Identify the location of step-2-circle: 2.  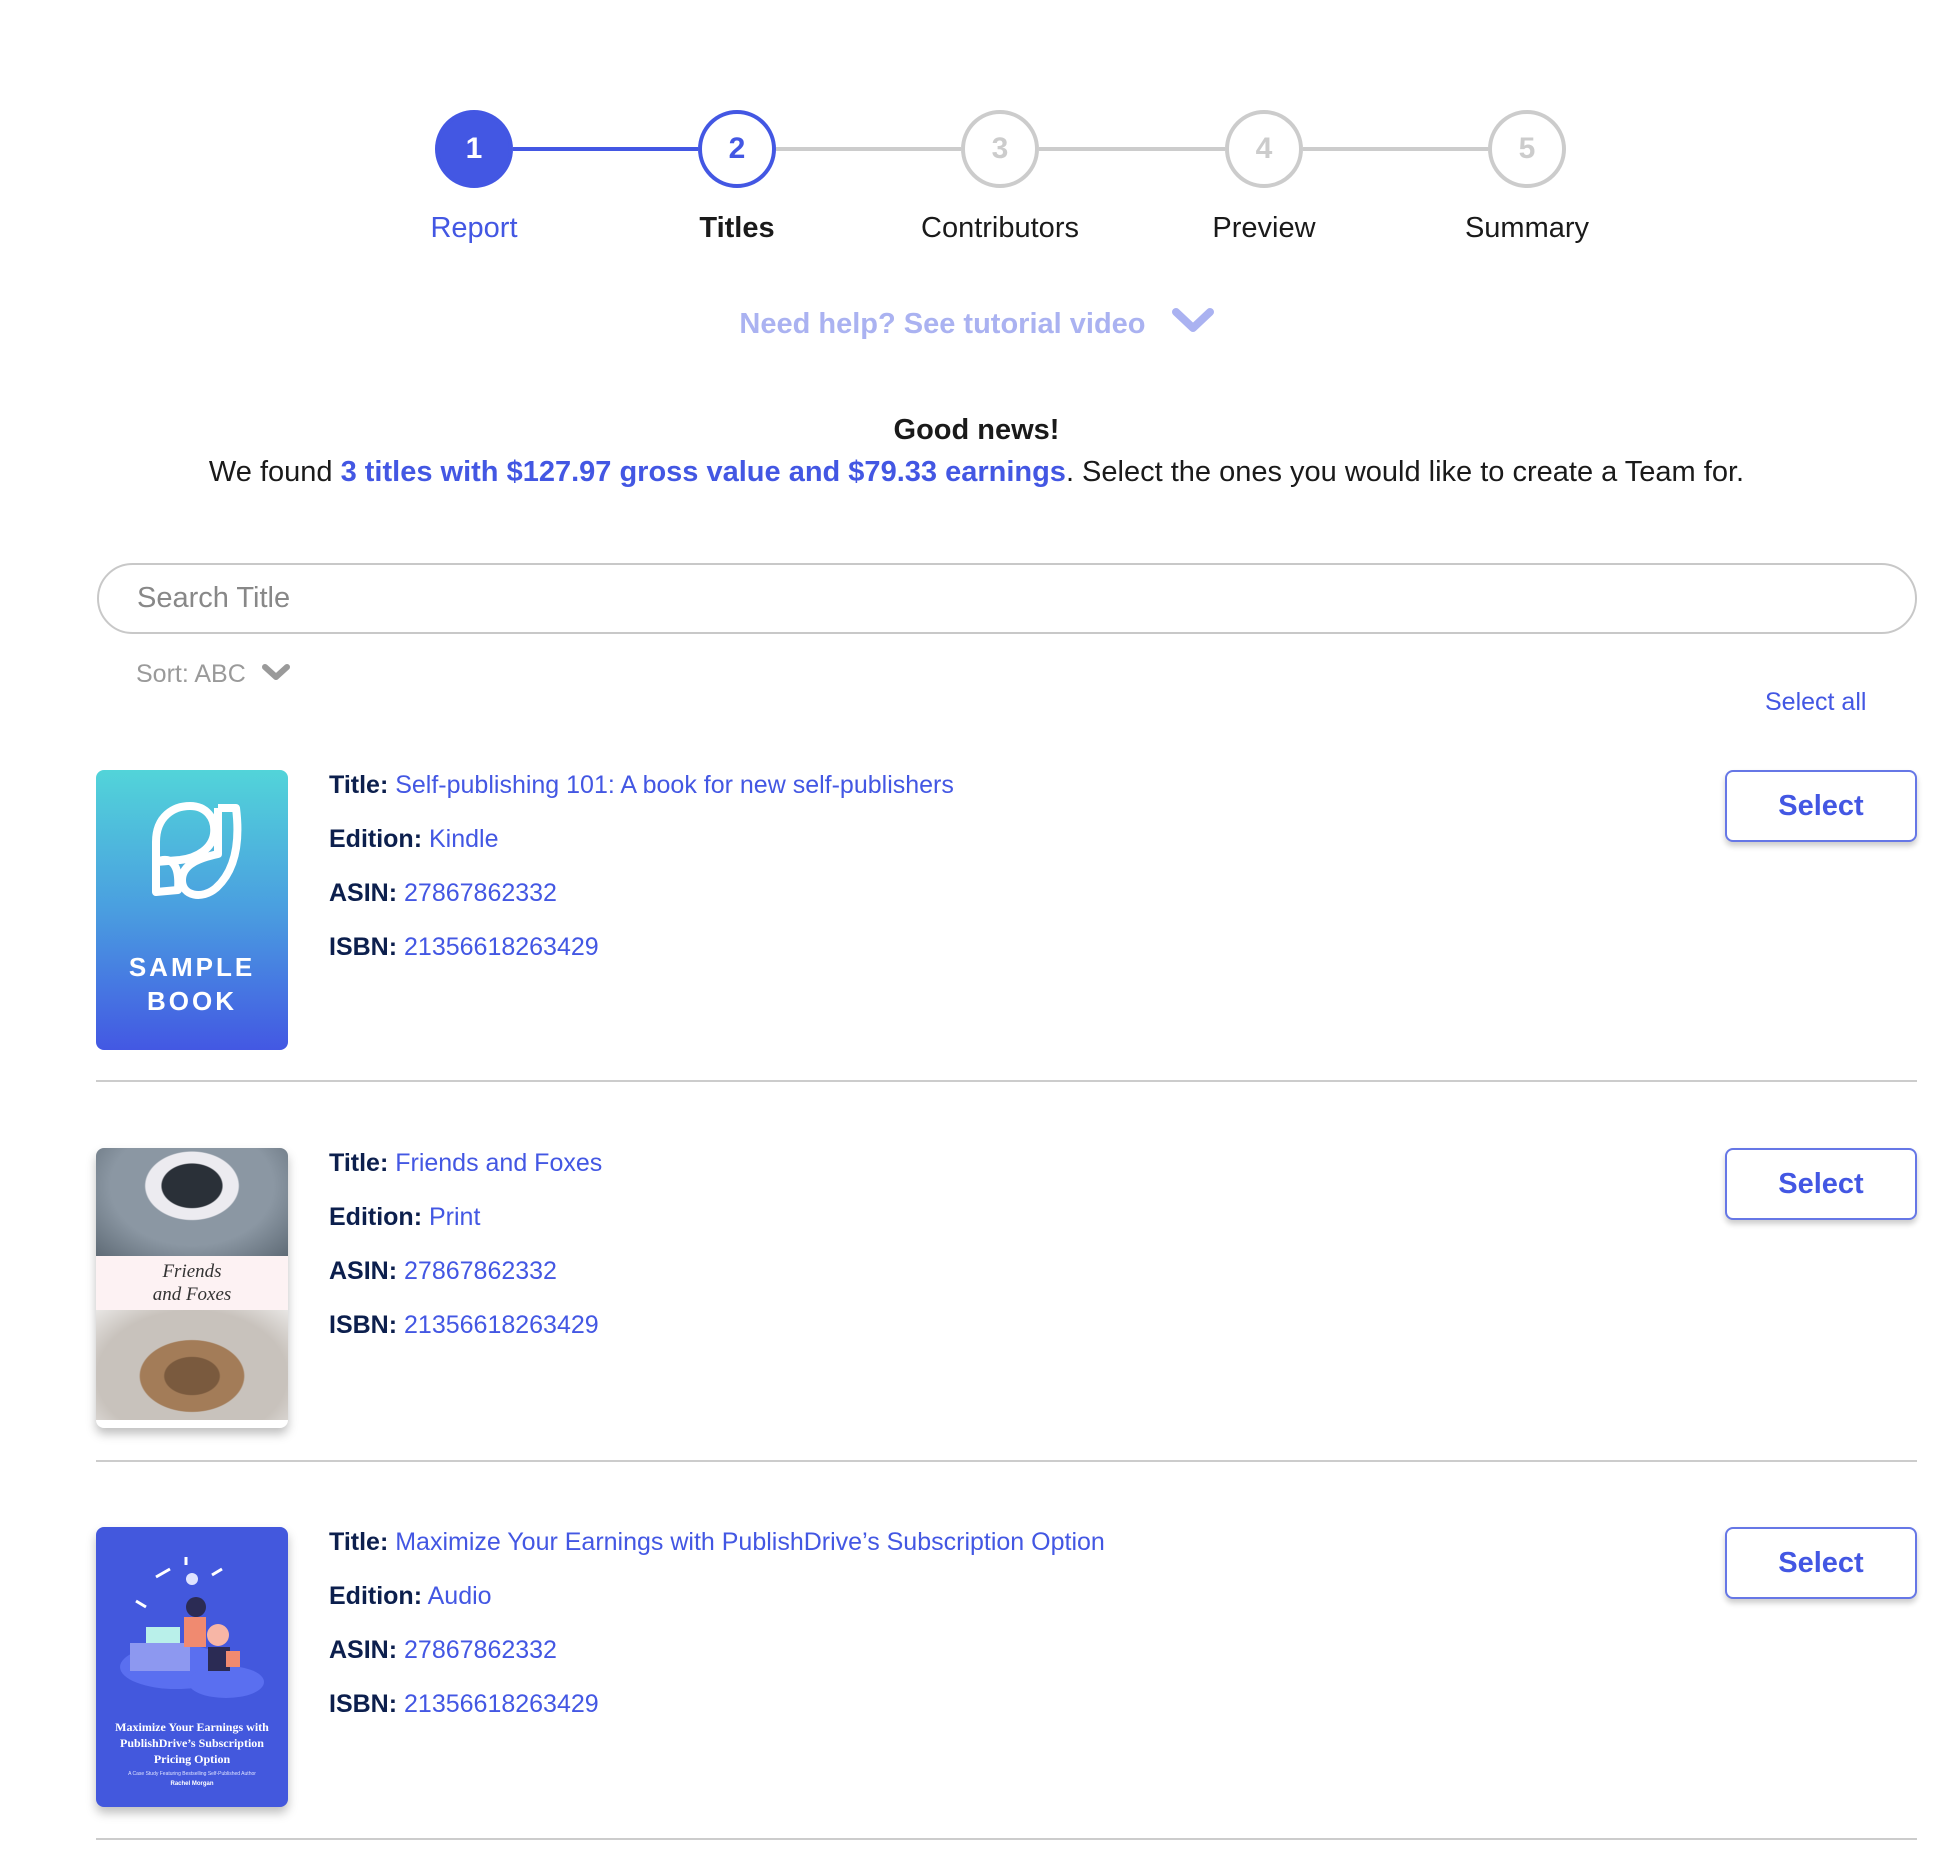
(737, 149).